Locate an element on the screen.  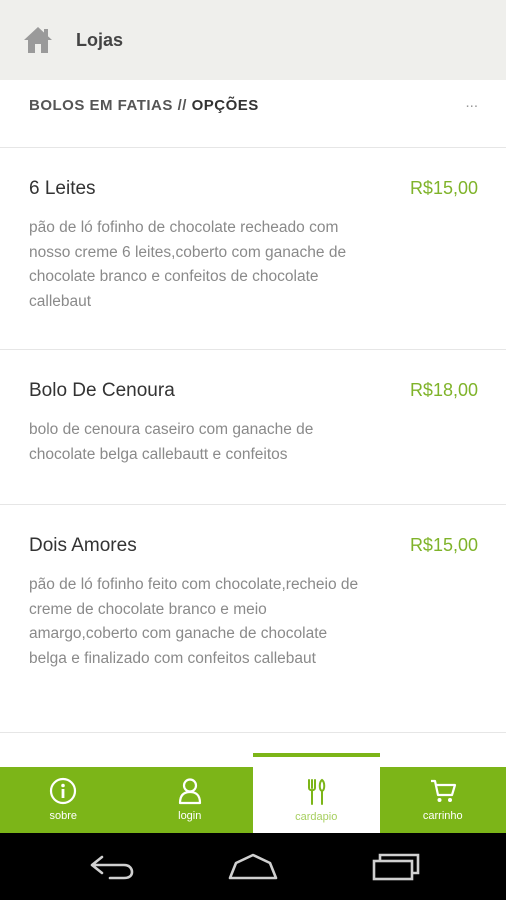
app-bar: Lojas is located at coordinates (253, 40).